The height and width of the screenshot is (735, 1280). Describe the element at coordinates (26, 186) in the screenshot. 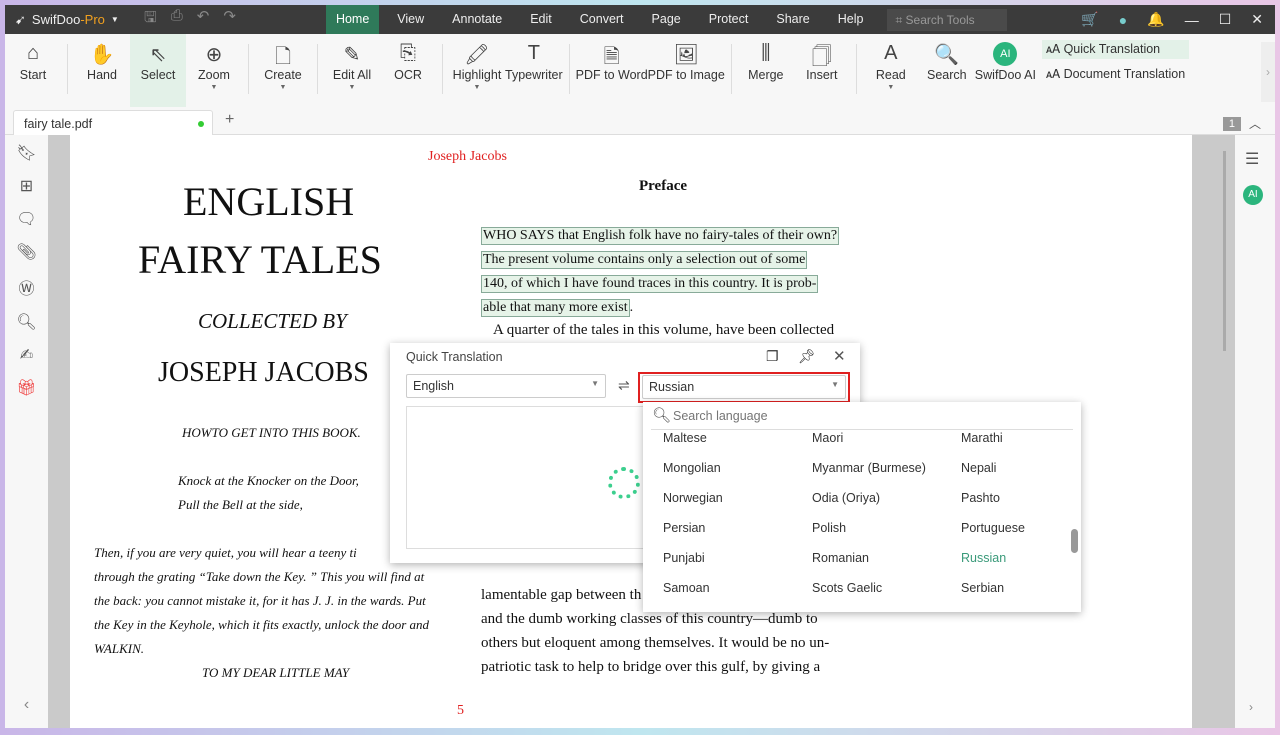

I see `thumbnails-icon: ⊞` at that location.